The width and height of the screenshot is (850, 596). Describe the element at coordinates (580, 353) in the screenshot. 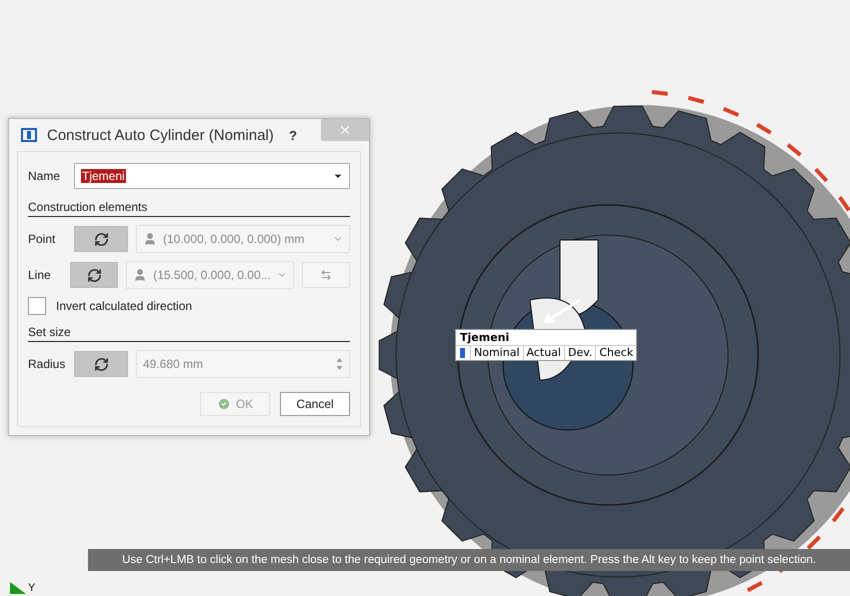

I see `label-column: Dev.` at that location.